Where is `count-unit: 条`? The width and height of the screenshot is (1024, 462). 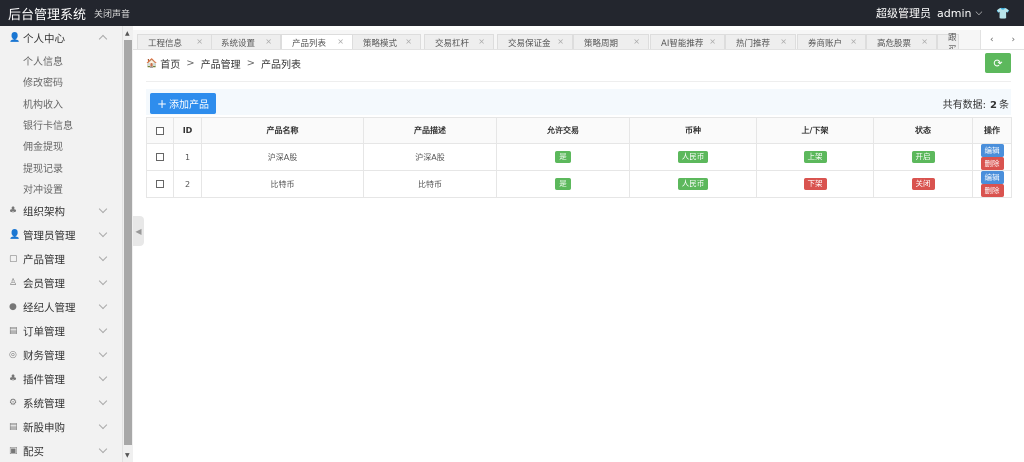
count-unit: 条 is located at coordinates (1004, 105).